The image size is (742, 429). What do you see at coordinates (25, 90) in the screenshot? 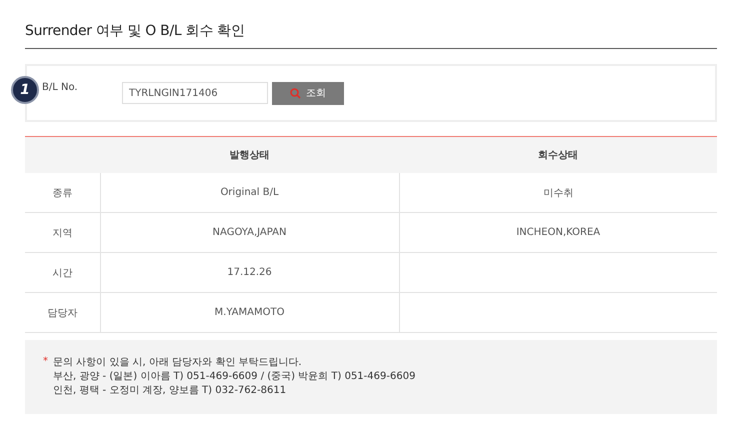
I see `step-badge: 1` at bounding box center [25, 90].